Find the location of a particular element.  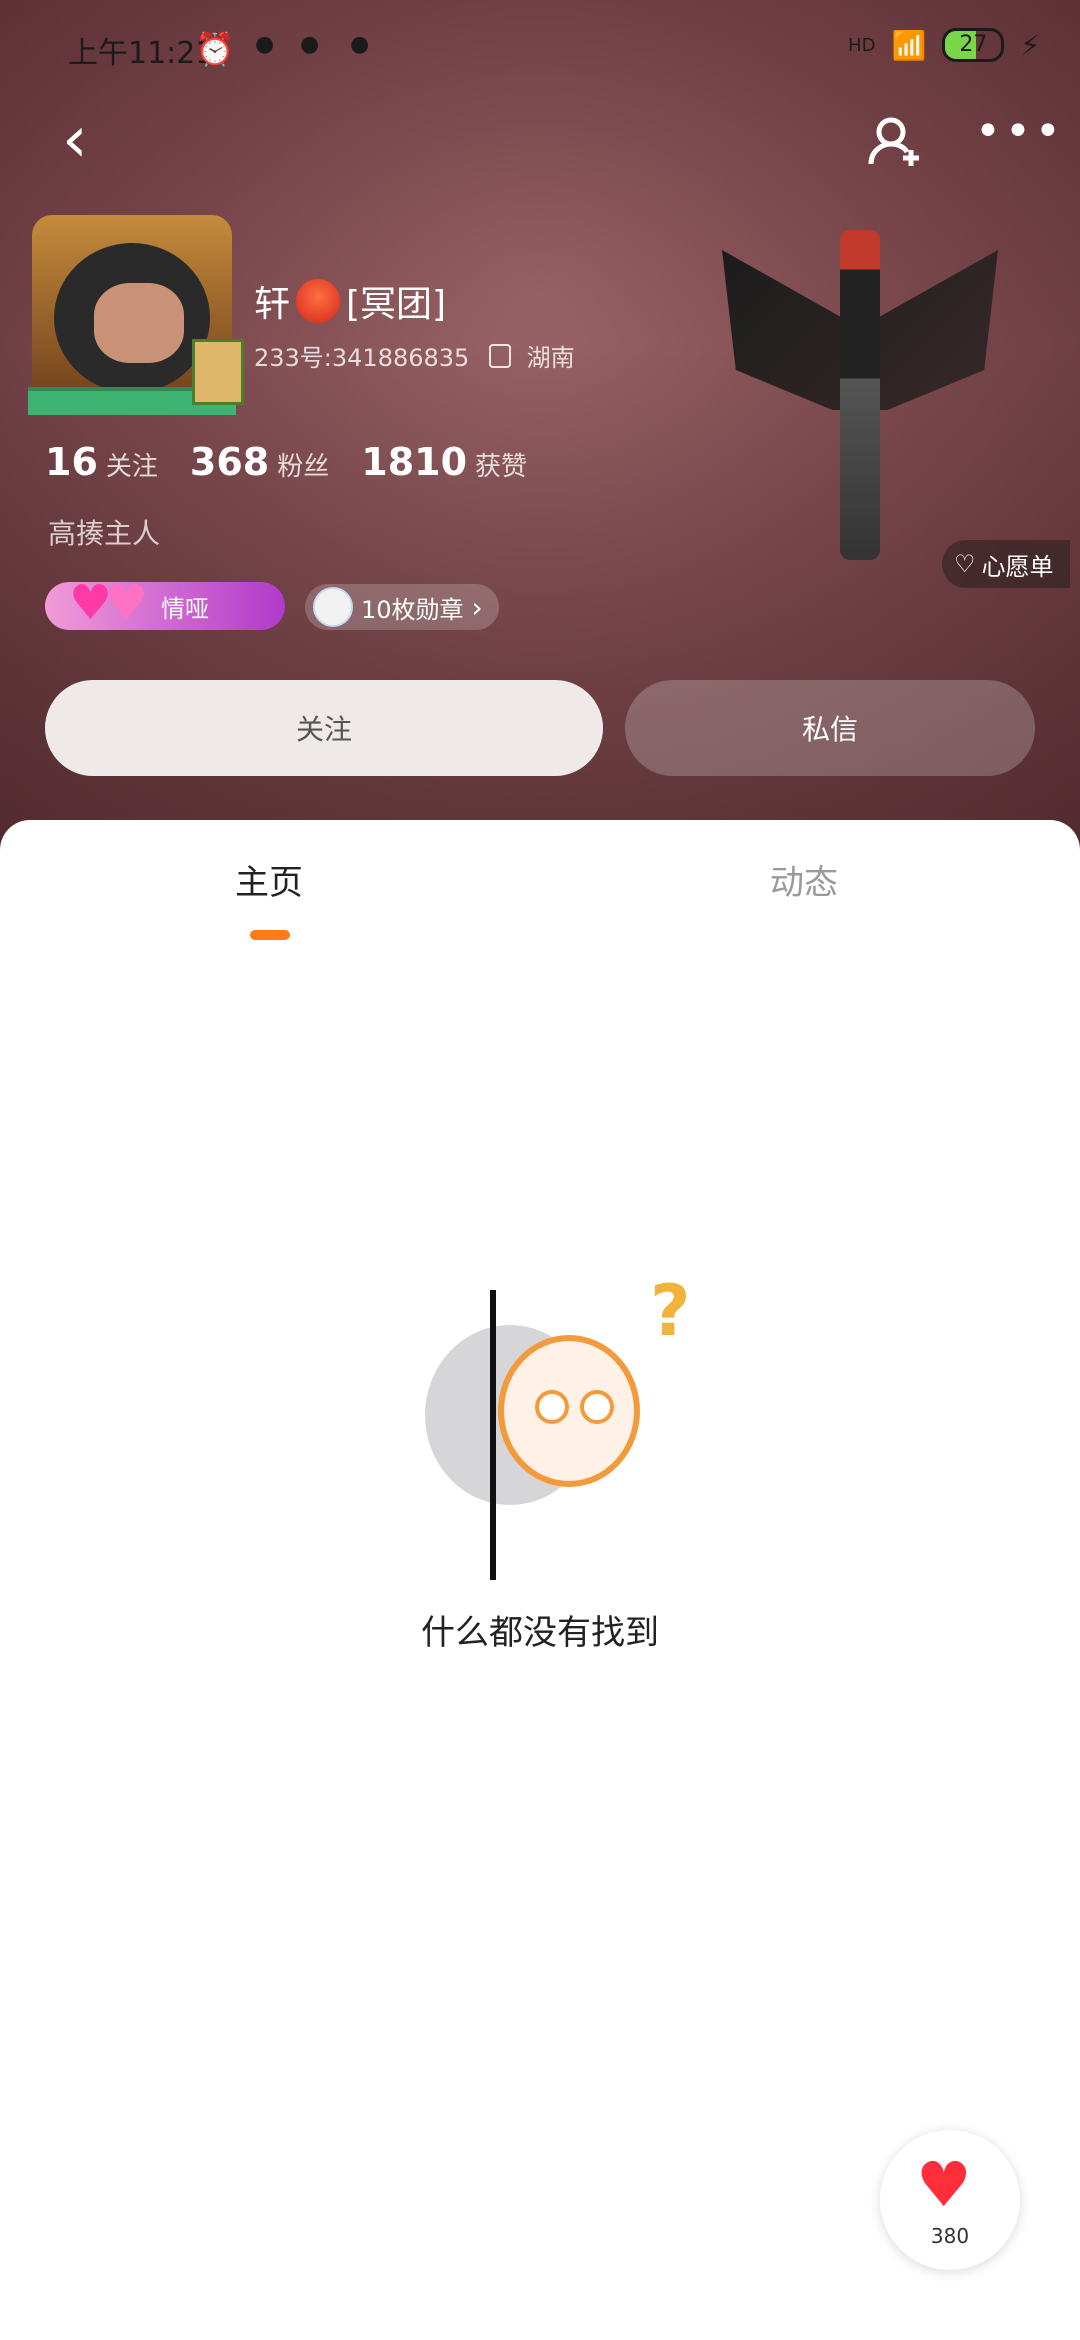

medal-icon is located at coordinates (333, 607).